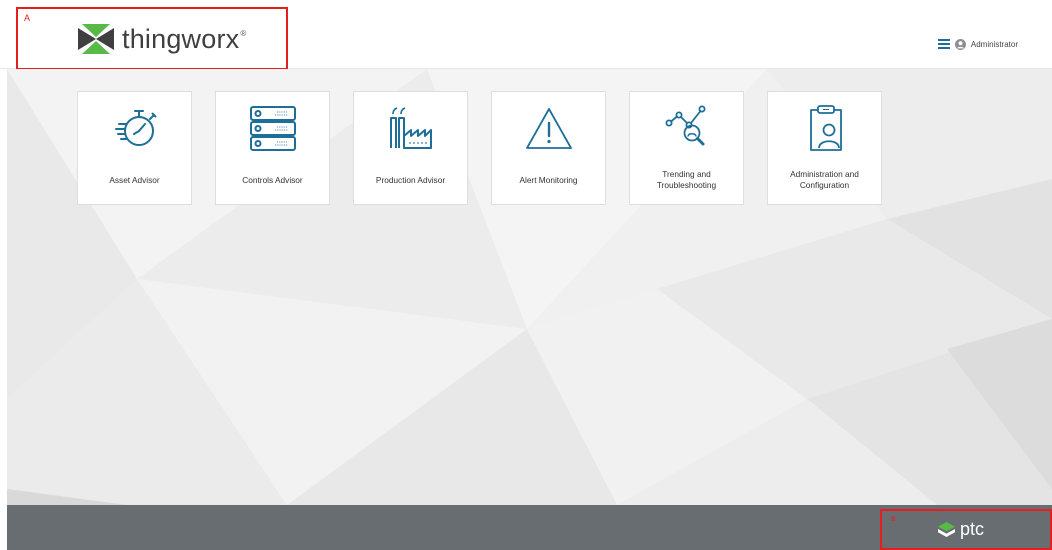 This screenshot has height=550, width=1052. What do you see at coordinates (943, 44) in the screenshot?
I see `hamburger-menu-icon` at bounding box center [943, 44].